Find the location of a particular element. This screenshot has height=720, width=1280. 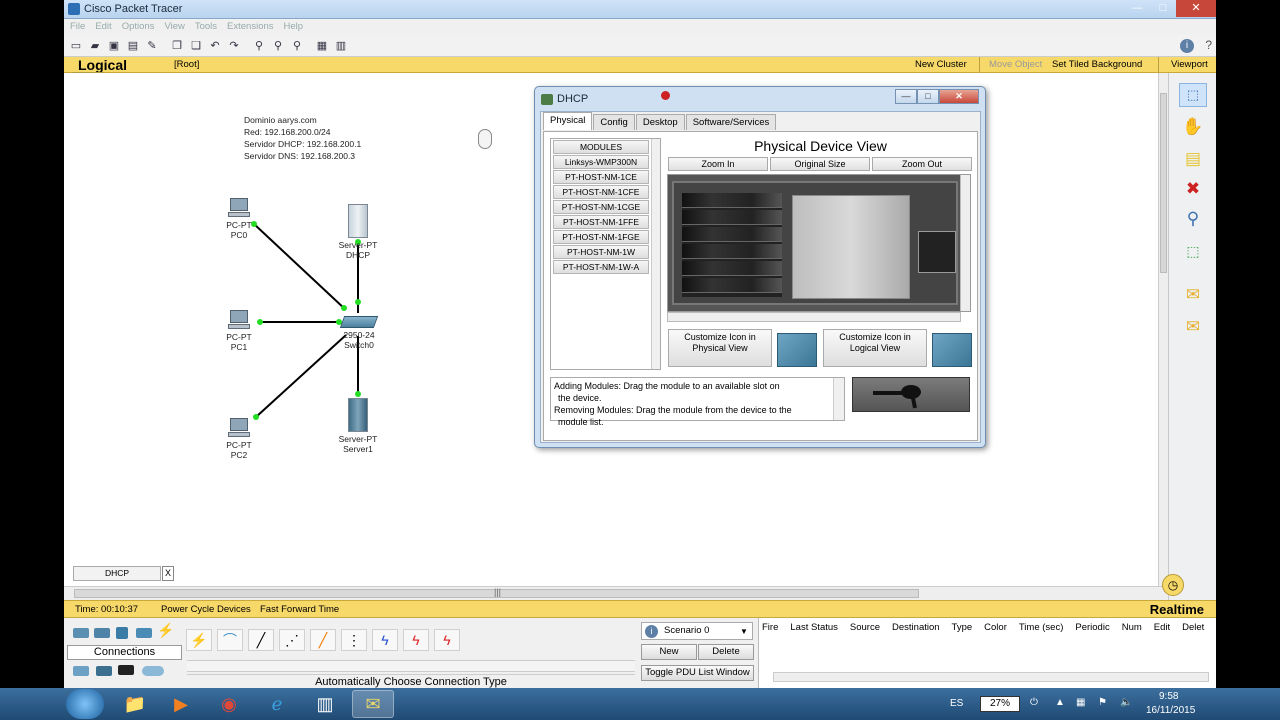

dialog-maximize-button: □ is located at coordinates (928, 96).